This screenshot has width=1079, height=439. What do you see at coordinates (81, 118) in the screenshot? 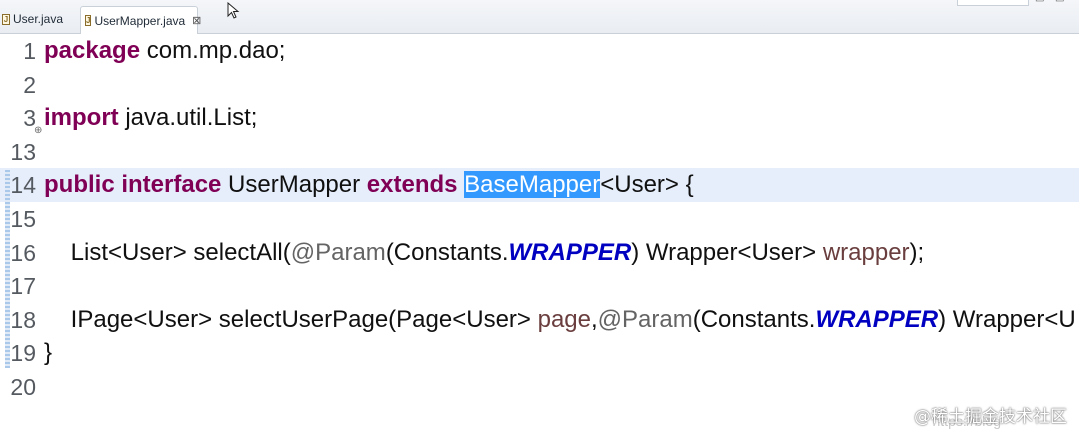
I see `code-token: import` at bounding box center [81, 118].